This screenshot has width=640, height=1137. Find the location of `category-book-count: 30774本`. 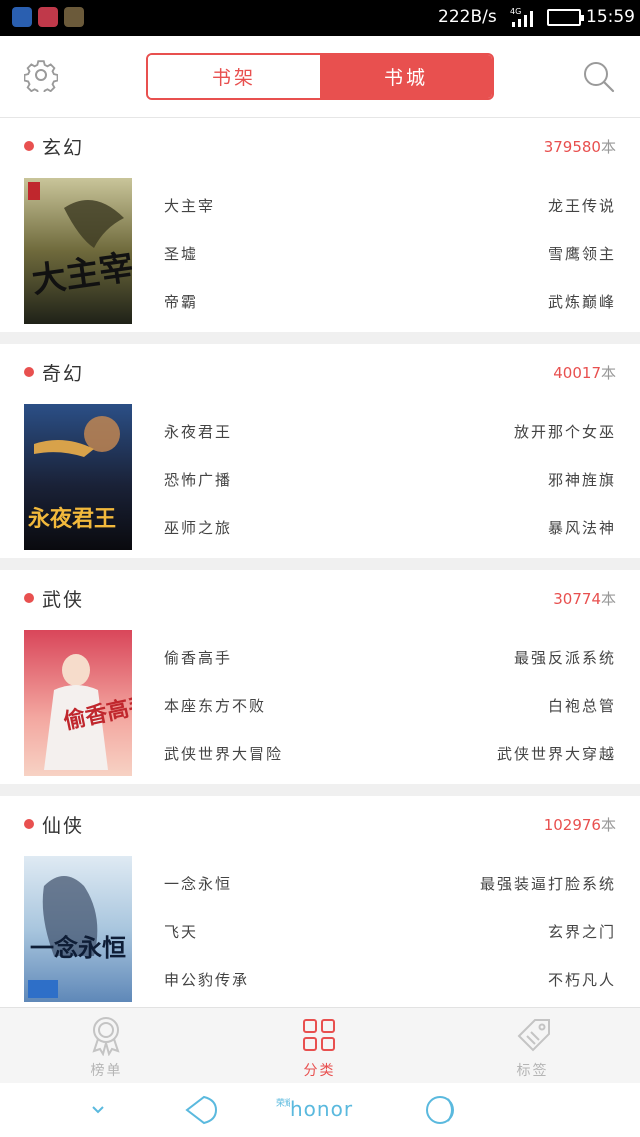

category-book-count: 30774本 is located at coordinates (584, 599).